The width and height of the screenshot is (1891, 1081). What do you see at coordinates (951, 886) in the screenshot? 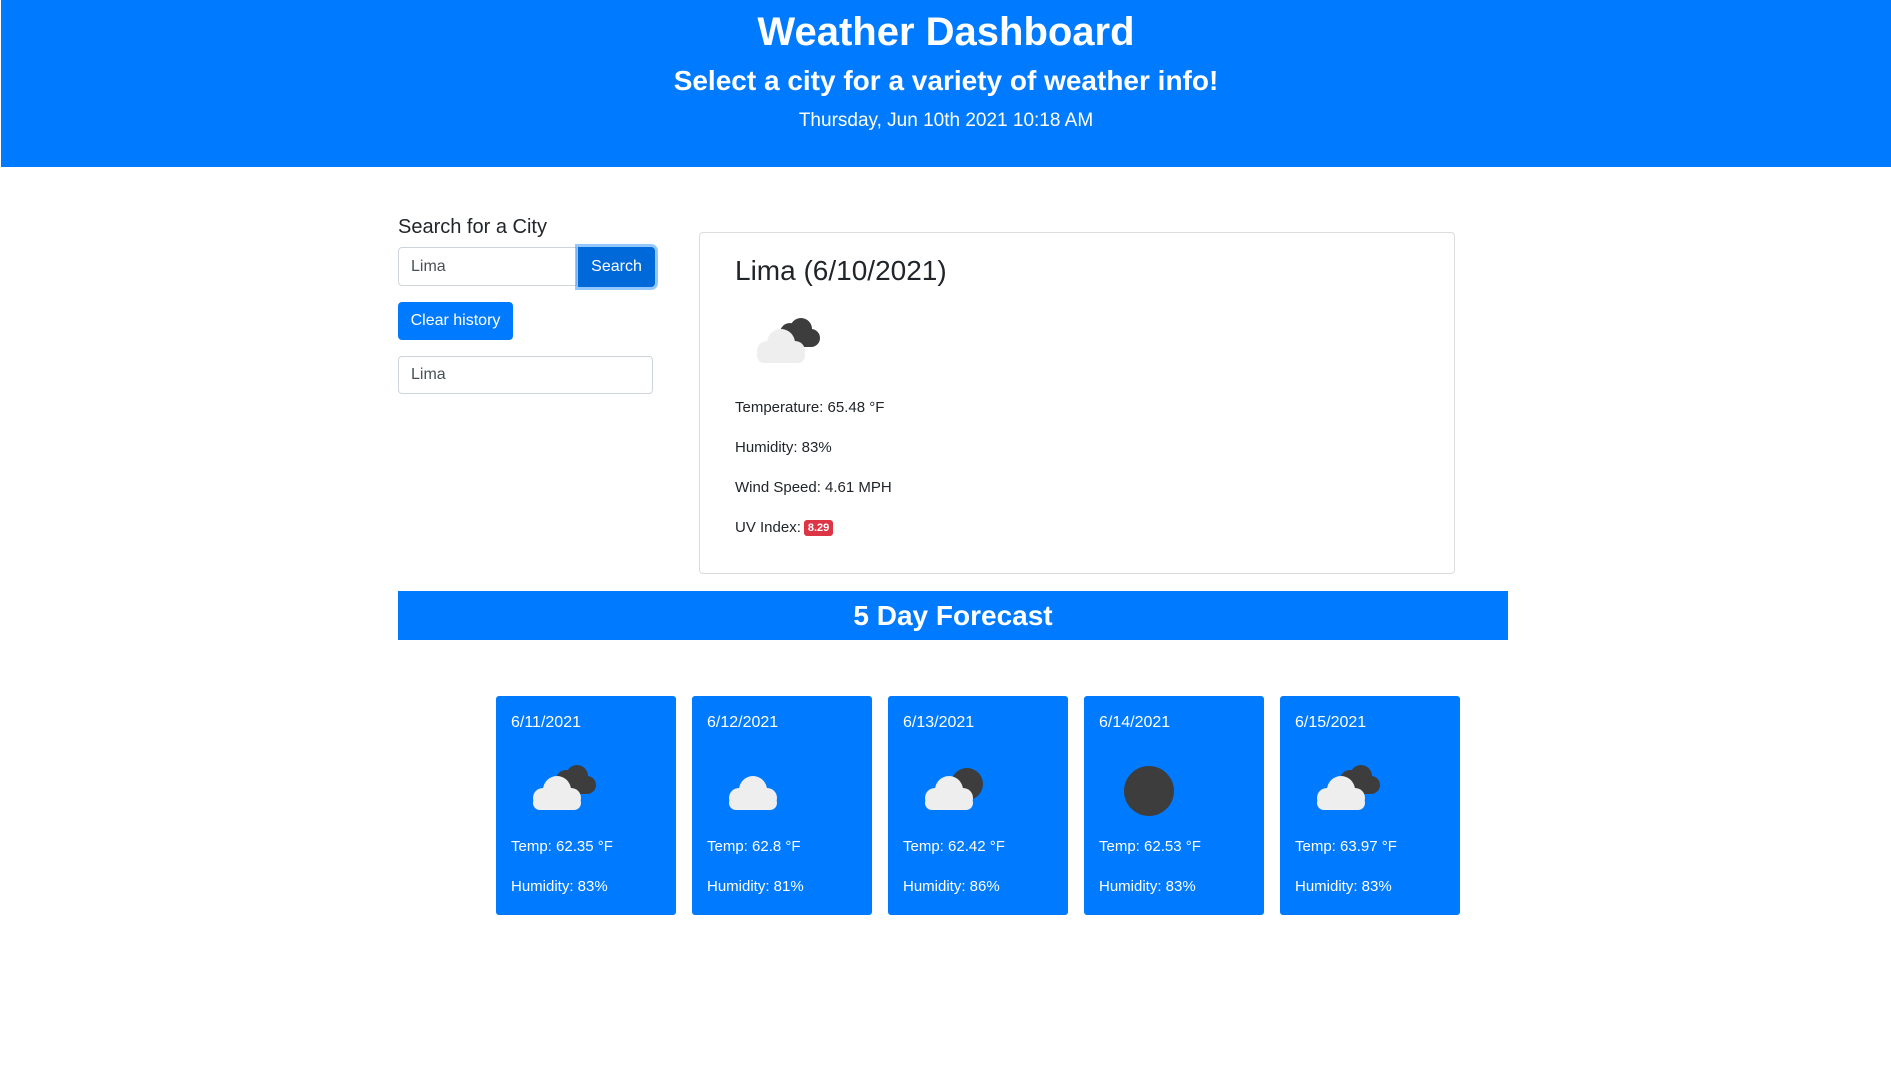
I see `forecast-humidity: Humidity: 86%` at bounding box center [951, 886].